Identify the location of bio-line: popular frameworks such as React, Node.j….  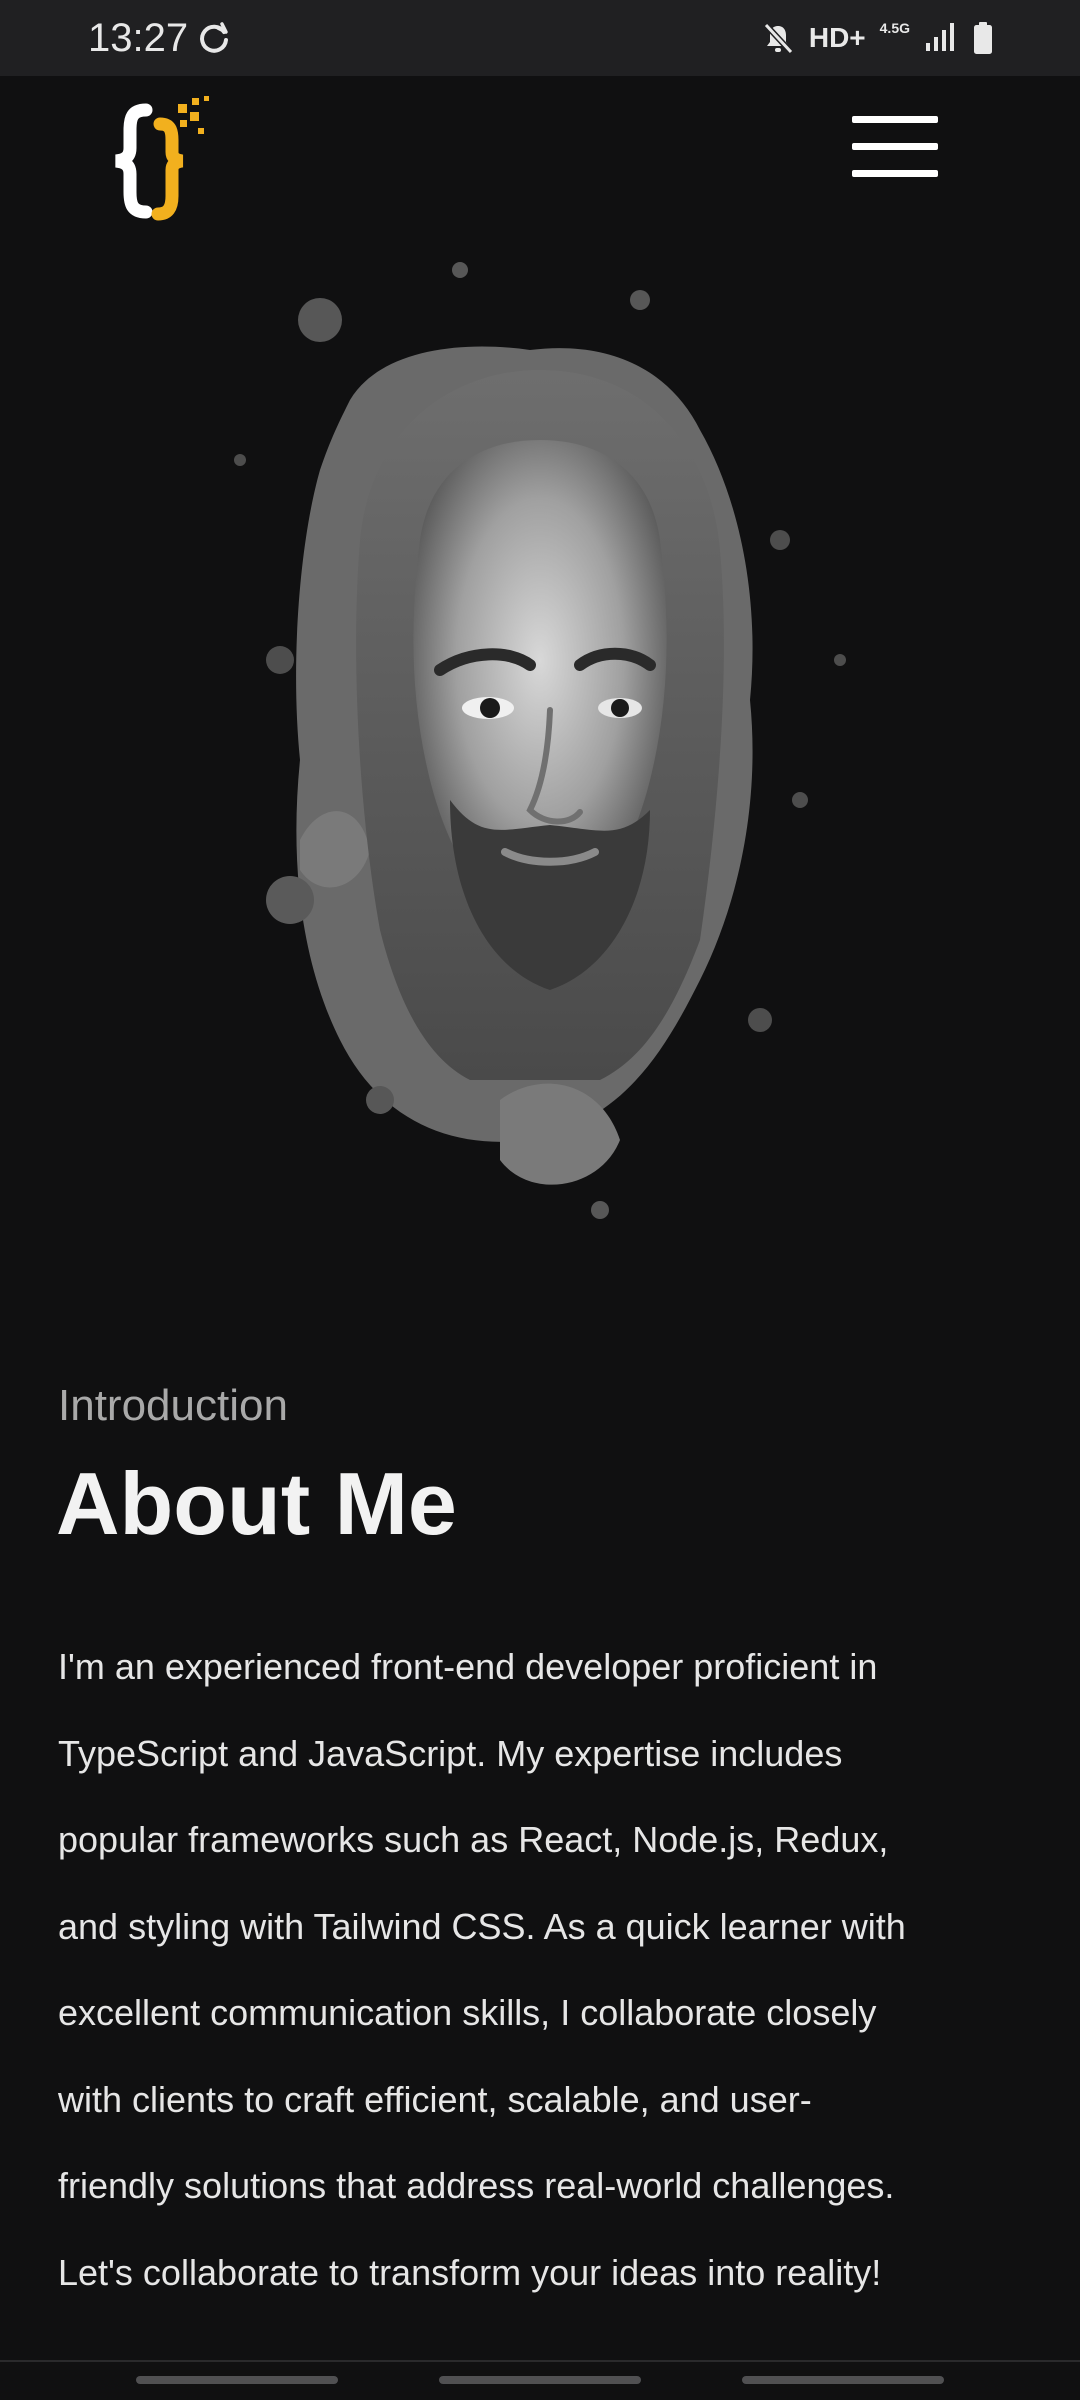
(473, 1839).